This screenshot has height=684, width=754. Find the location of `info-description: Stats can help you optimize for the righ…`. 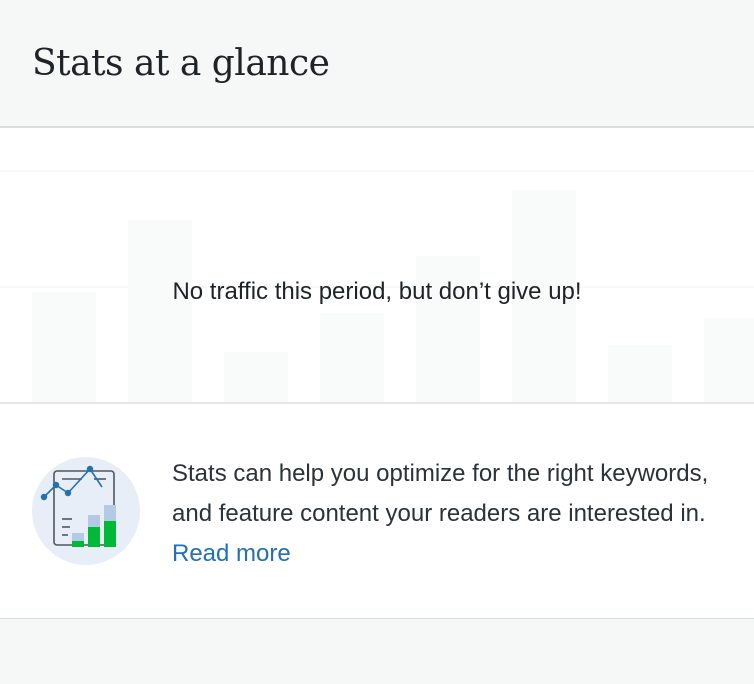

info-description: Stats can help you optimize for the righ… is located at coordinates (440, 493).